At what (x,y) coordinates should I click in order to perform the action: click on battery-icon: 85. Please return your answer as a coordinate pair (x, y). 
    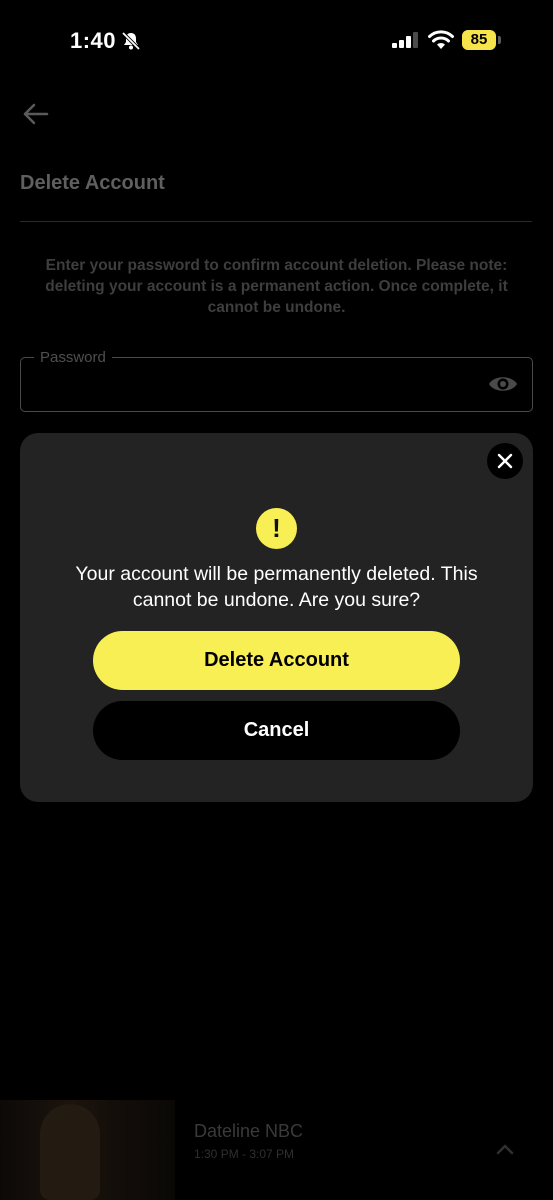
    Looking at the image, I should click on (479, 40).